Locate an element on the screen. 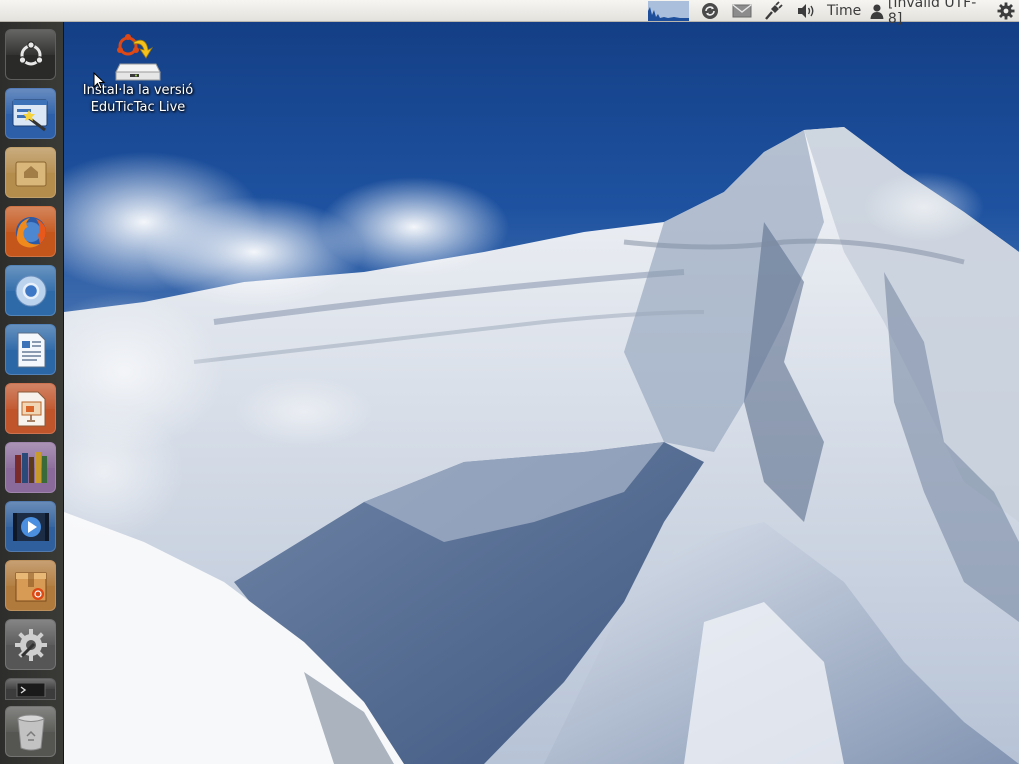  software-center-icon is located at coordinates (30, 586).